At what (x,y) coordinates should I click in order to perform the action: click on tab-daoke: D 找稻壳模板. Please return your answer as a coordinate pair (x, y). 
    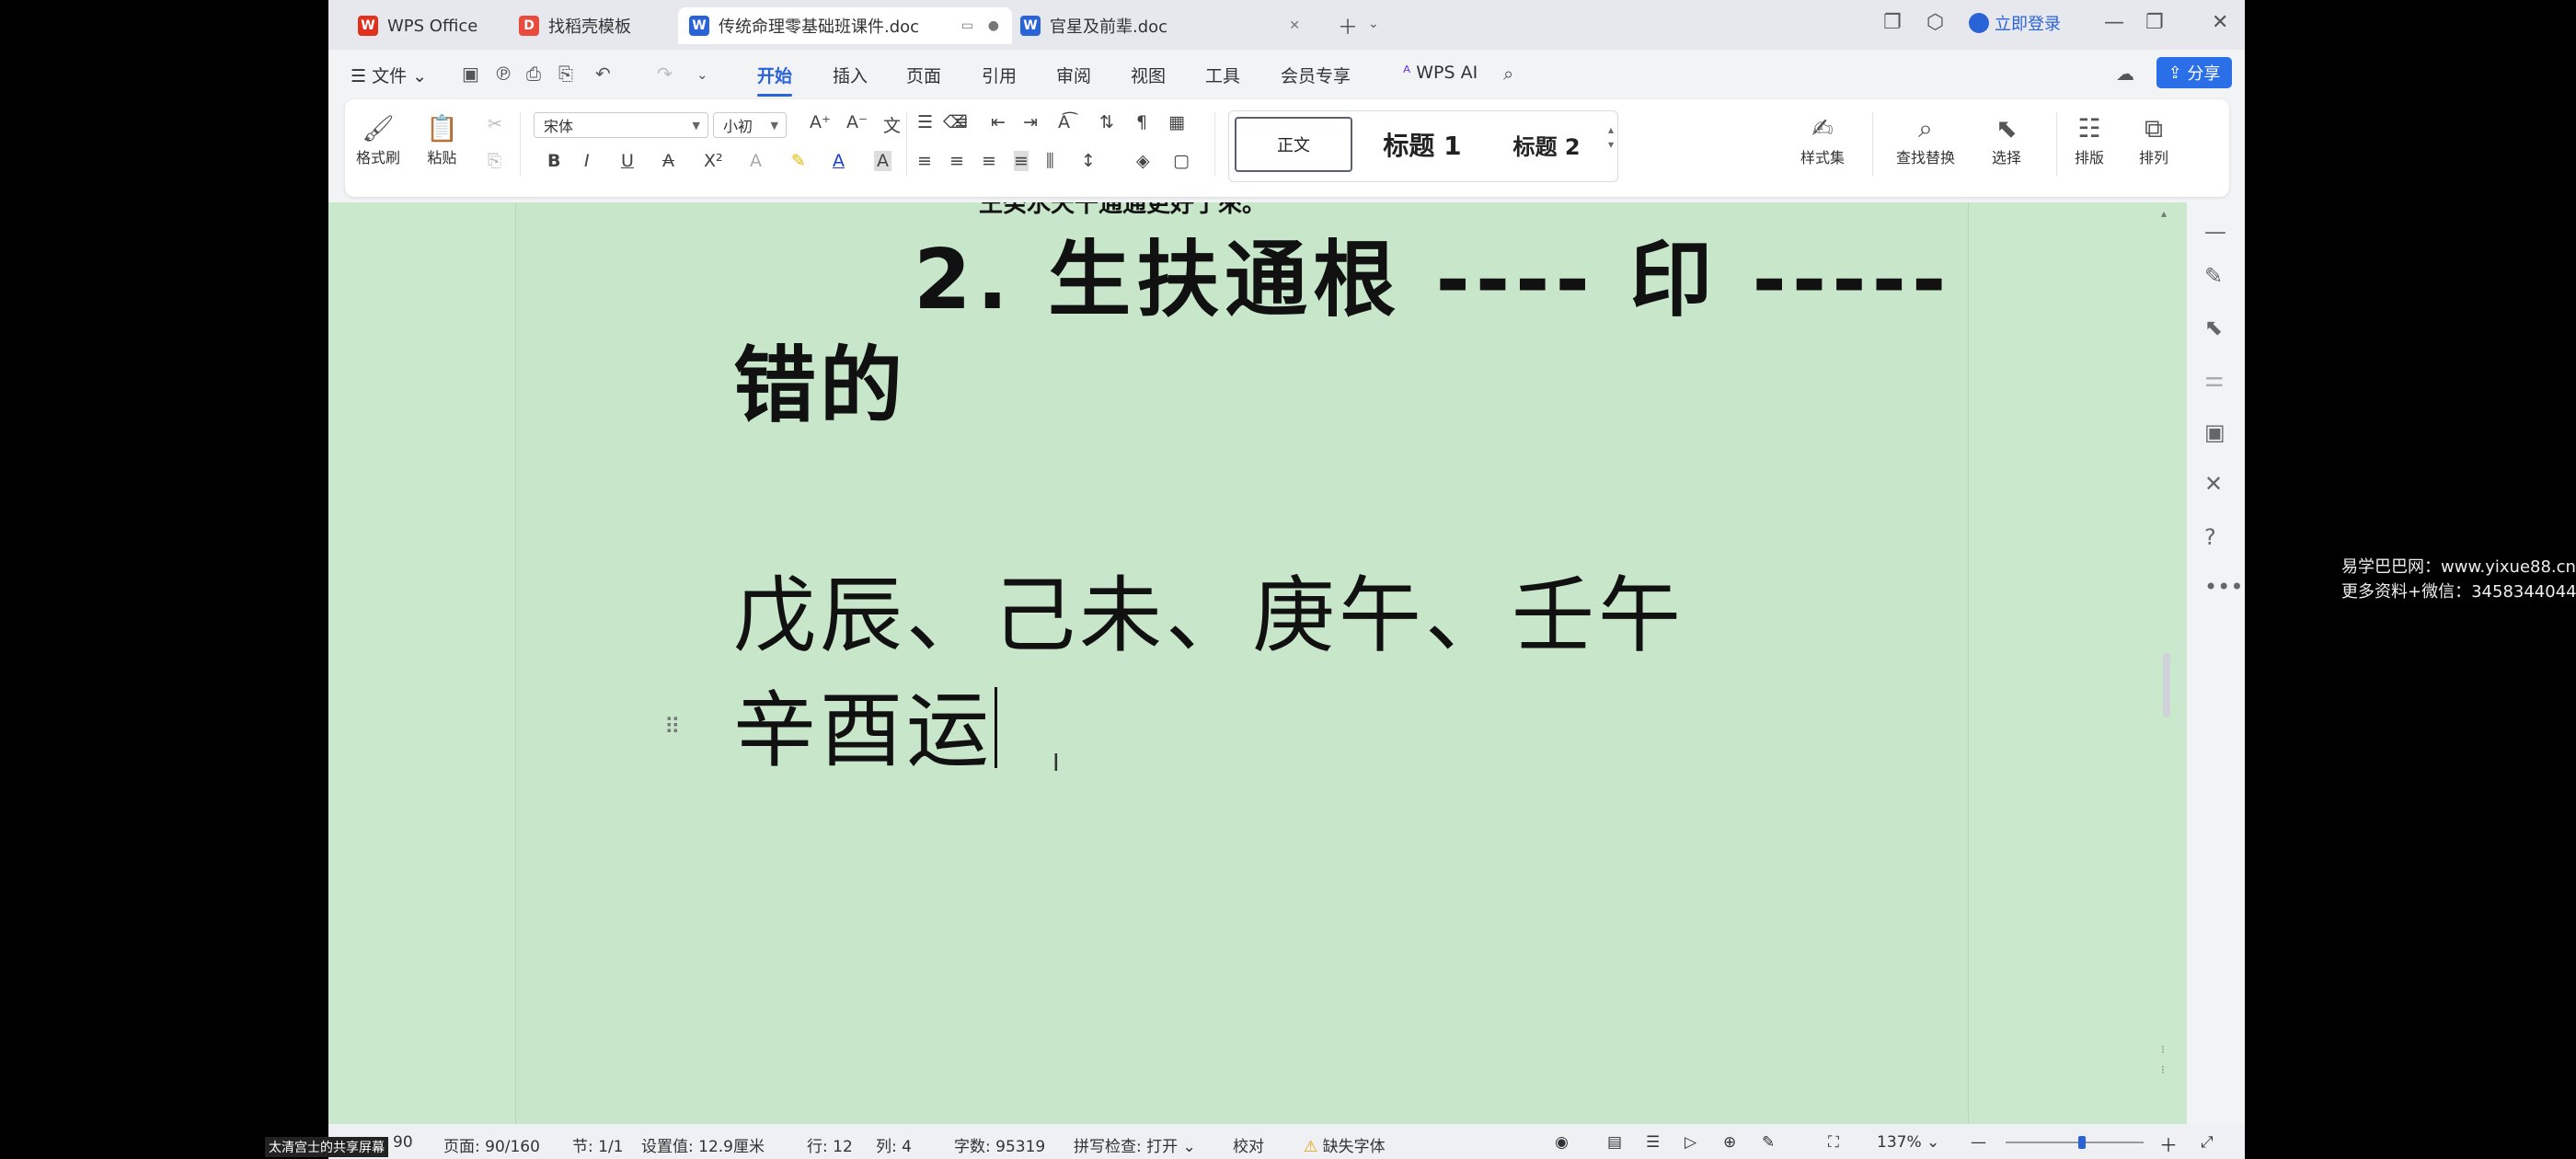
    Looking at the image, I should click on (595, 25).